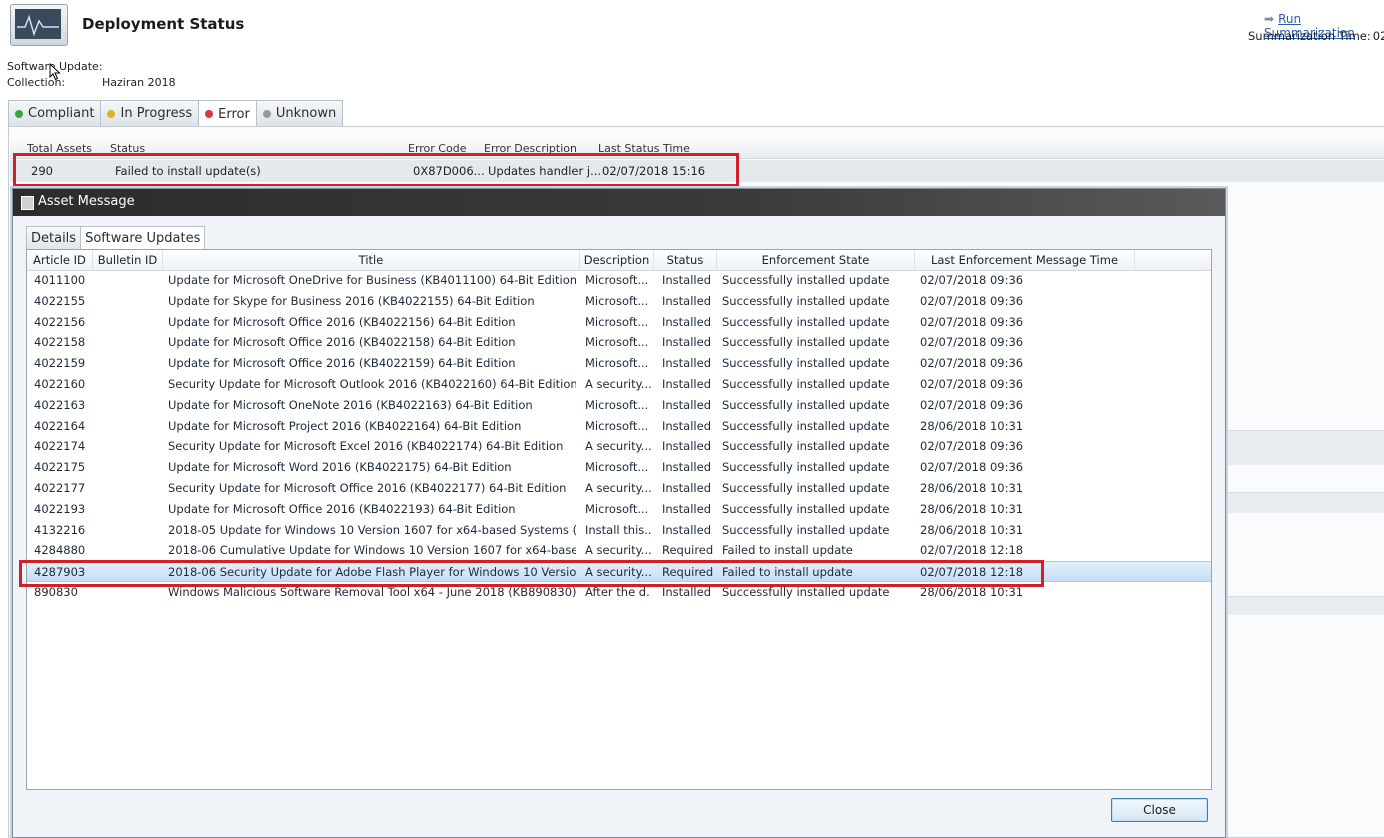 This screenshot has height=838, width=1384. I want to click on col-description: Description, so click(617, 260).